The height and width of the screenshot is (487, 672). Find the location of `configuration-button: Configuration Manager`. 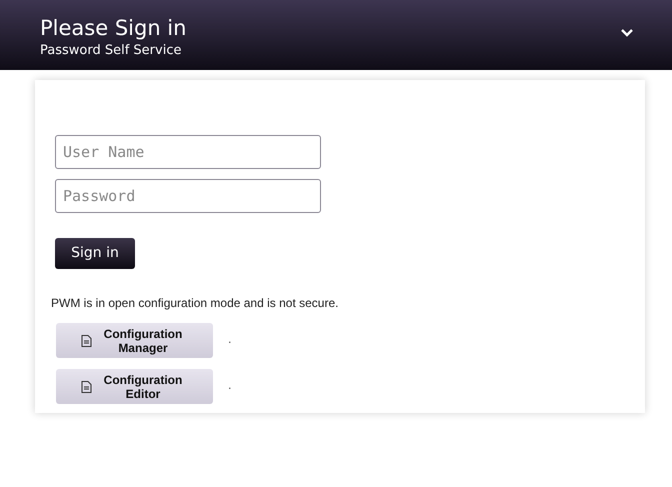

configuration-button: Configuration Manager is located at coordinates (134, 340).